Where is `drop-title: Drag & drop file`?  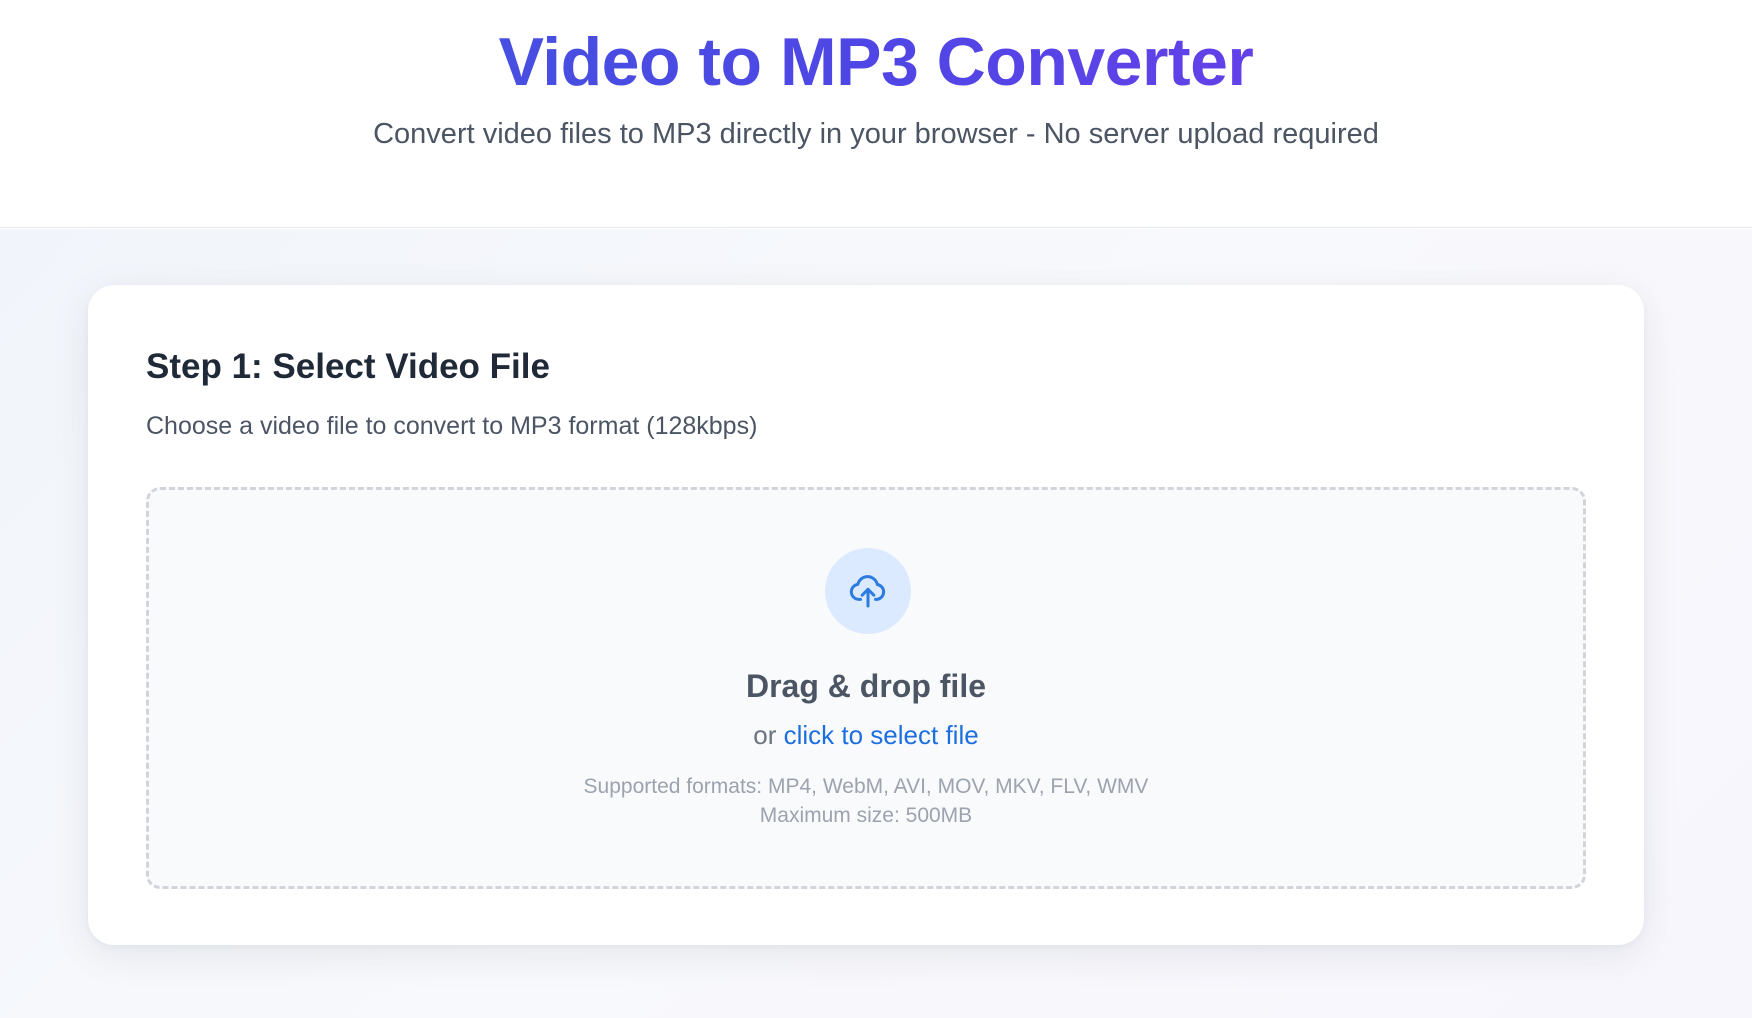 drop-title: Drag & drop file is located at coordinates (865, 686).